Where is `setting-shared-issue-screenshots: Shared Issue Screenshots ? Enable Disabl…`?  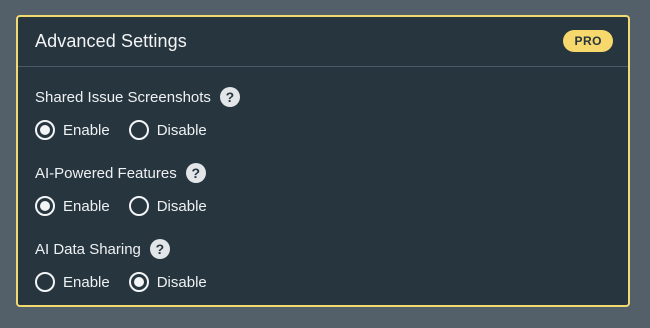 setting-shared-issue-screenshots: Shared Issue Screenshots ? Enable Disabl… is located at coordinates (137, 113).